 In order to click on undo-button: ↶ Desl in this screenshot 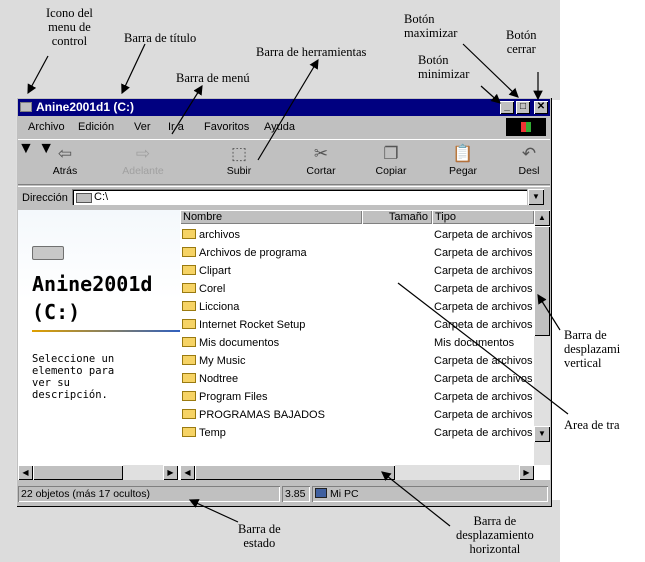, I will do `click(529, 163)`.